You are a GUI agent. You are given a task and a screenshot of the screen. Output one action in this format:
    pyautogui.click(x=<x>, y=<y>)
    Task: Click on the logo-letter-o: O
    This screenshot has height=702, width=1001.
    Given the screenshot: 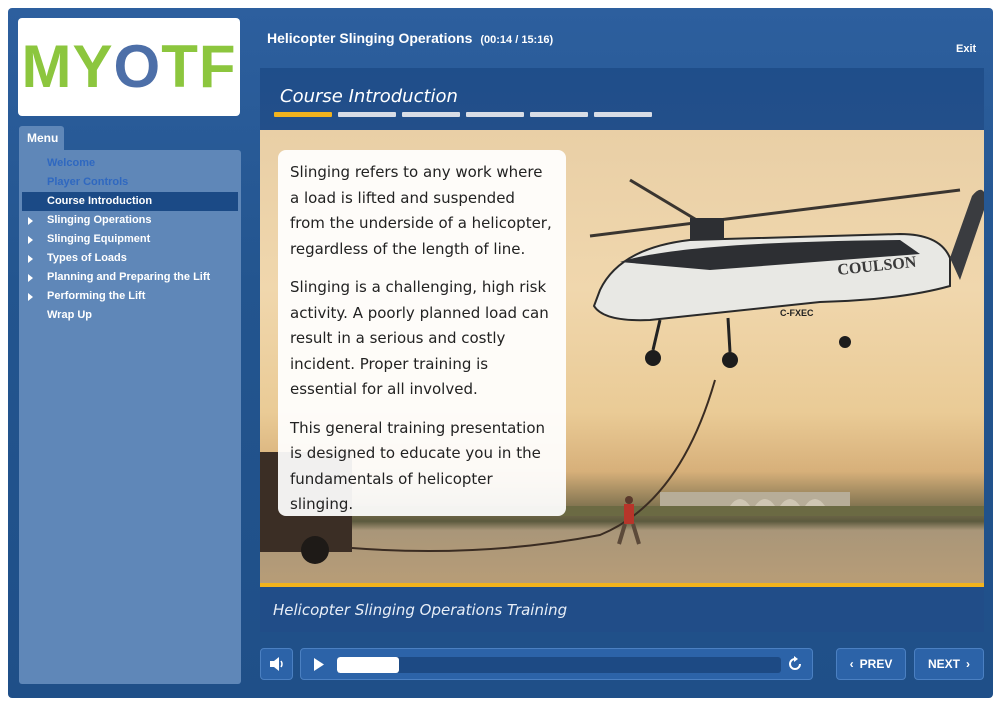 What is the action you would take?
    pyautogui.click(x=137, y=66)
    